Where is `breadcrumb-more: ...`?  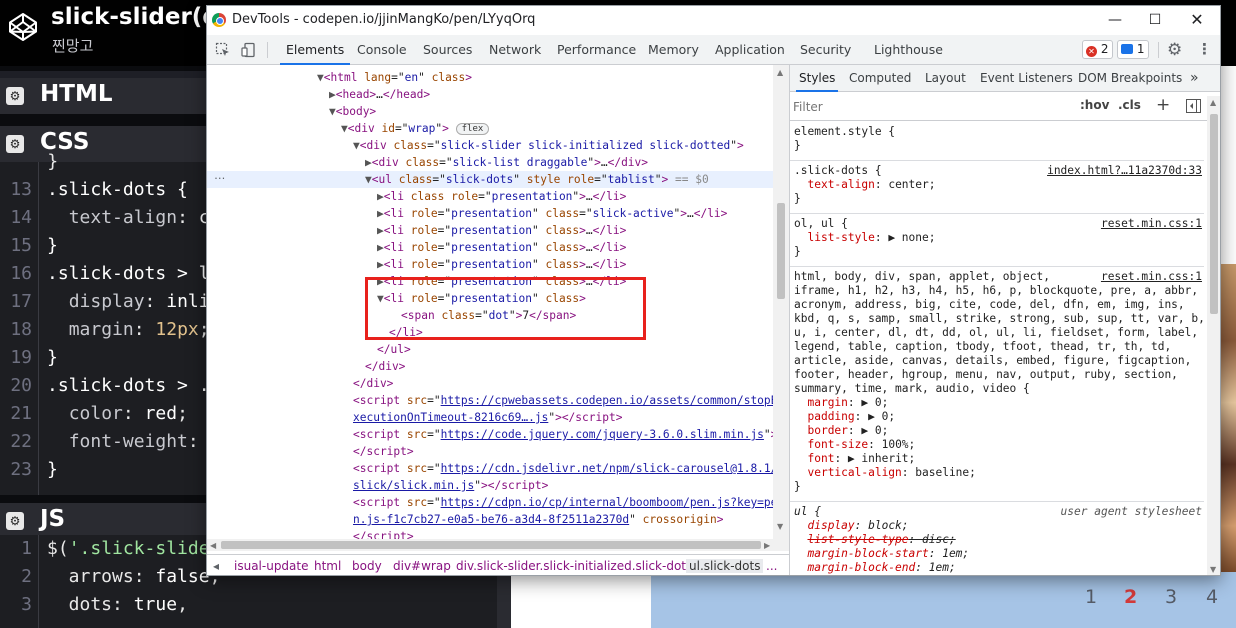 breadcrumb-more: ... is located at coordinates (771, 566).